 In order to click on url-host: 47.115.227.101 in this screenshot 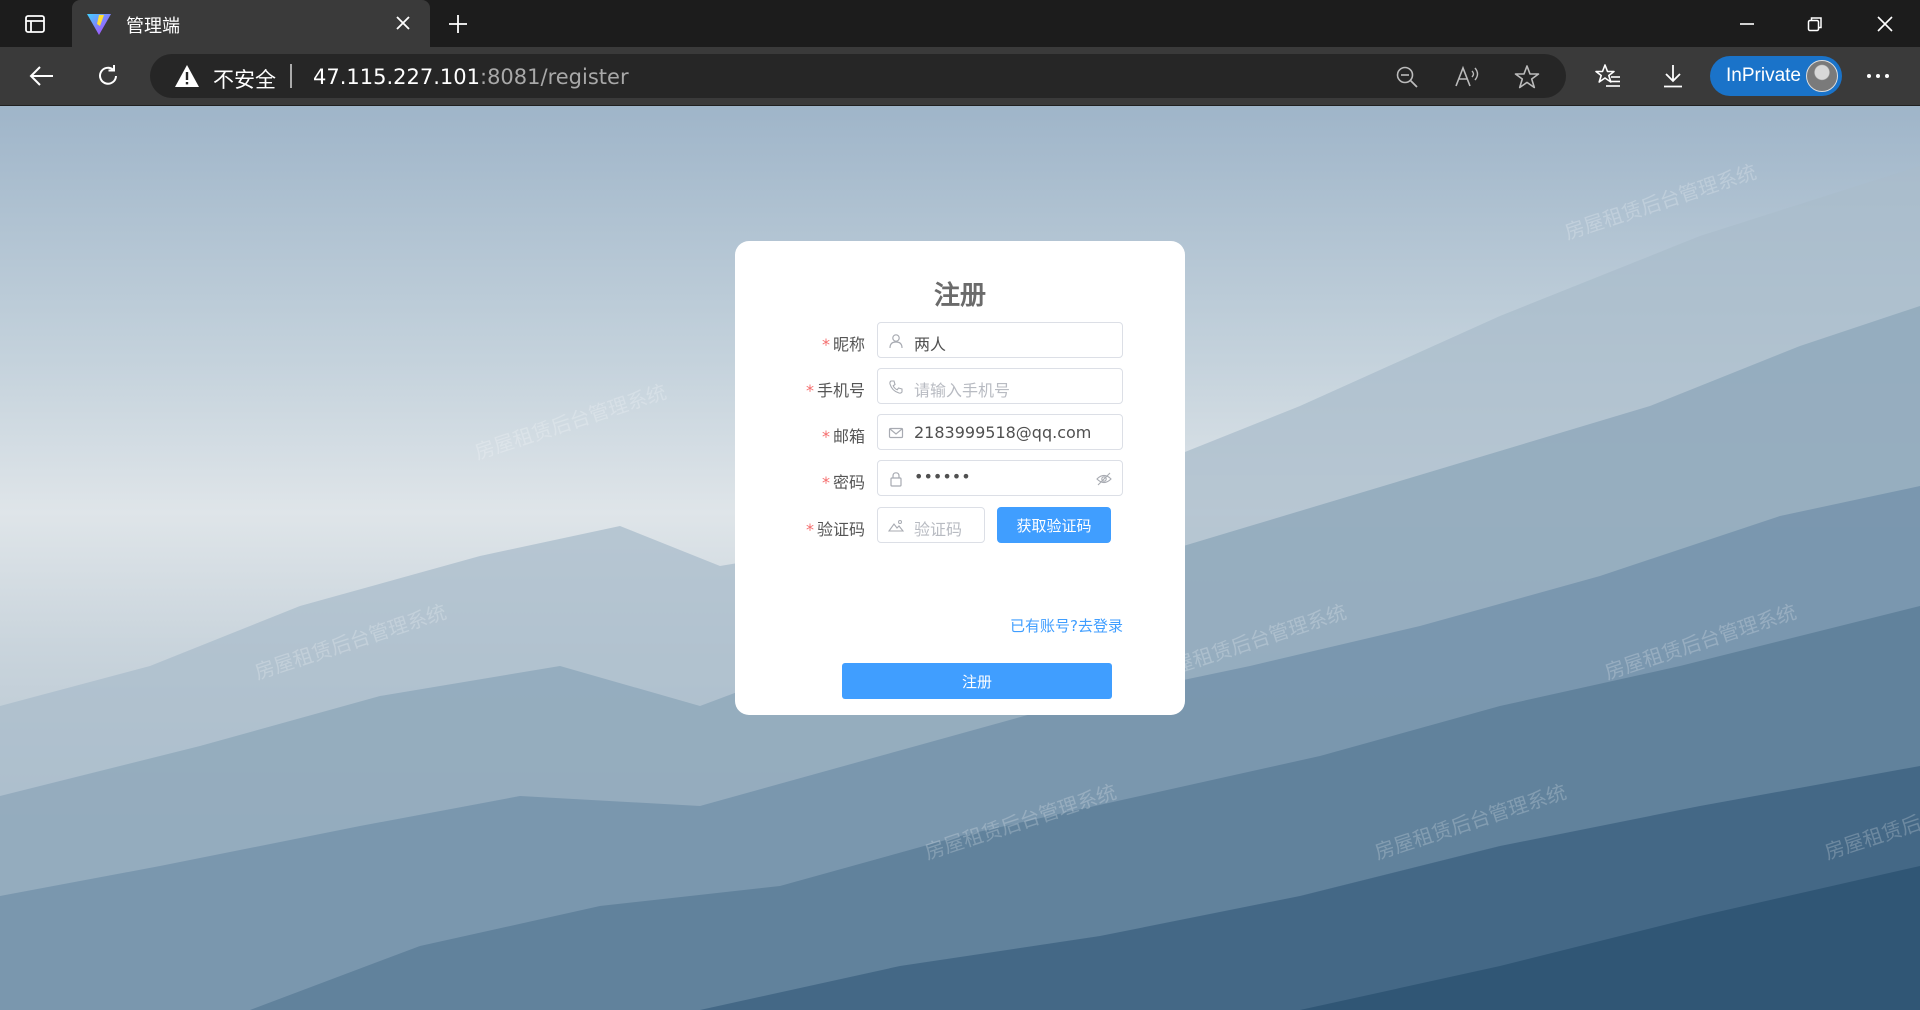, I will do `click(396, 77)`.